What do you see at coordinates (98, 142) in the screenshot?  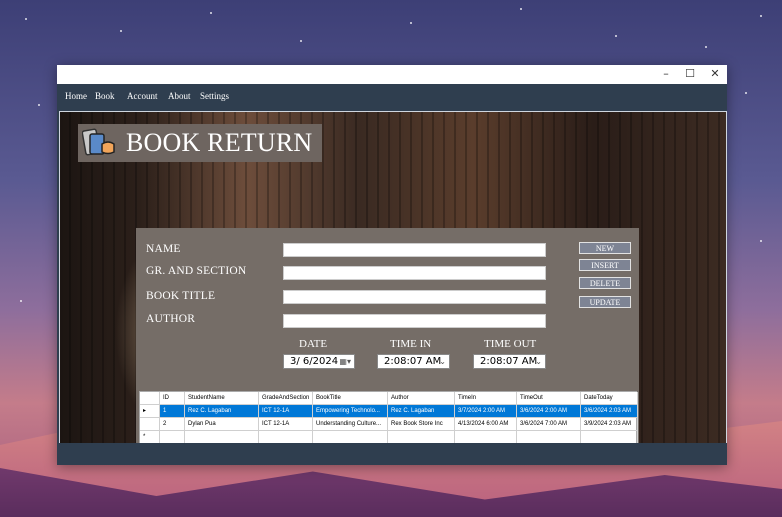 I see `book-return-icon` at bounding box center [98, 142].